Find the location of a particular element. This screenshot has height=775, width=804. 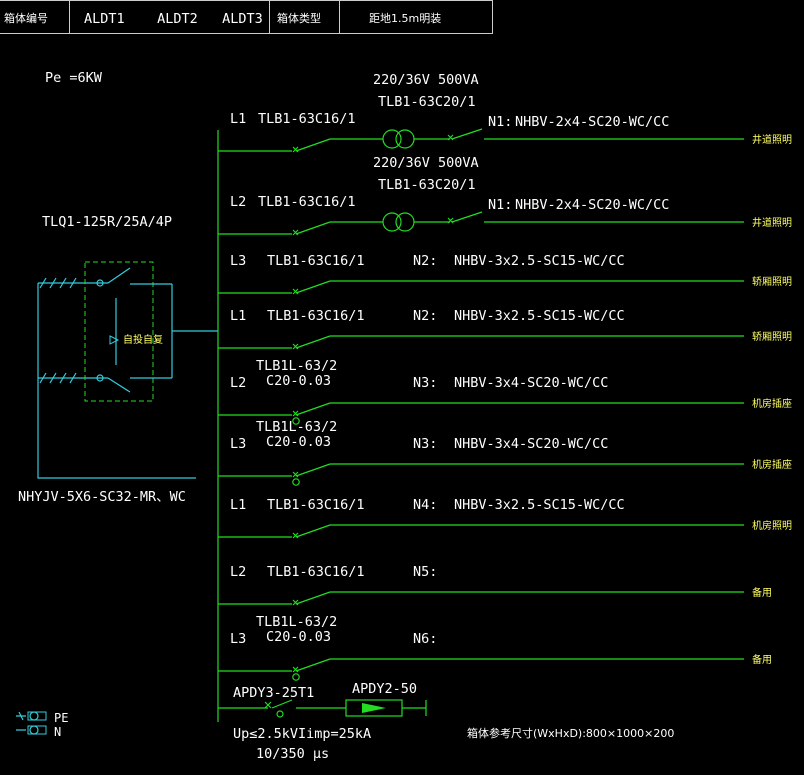

spd-rating: Up≤2.5kVIimp=25kA is located at coordinates (302, 734).